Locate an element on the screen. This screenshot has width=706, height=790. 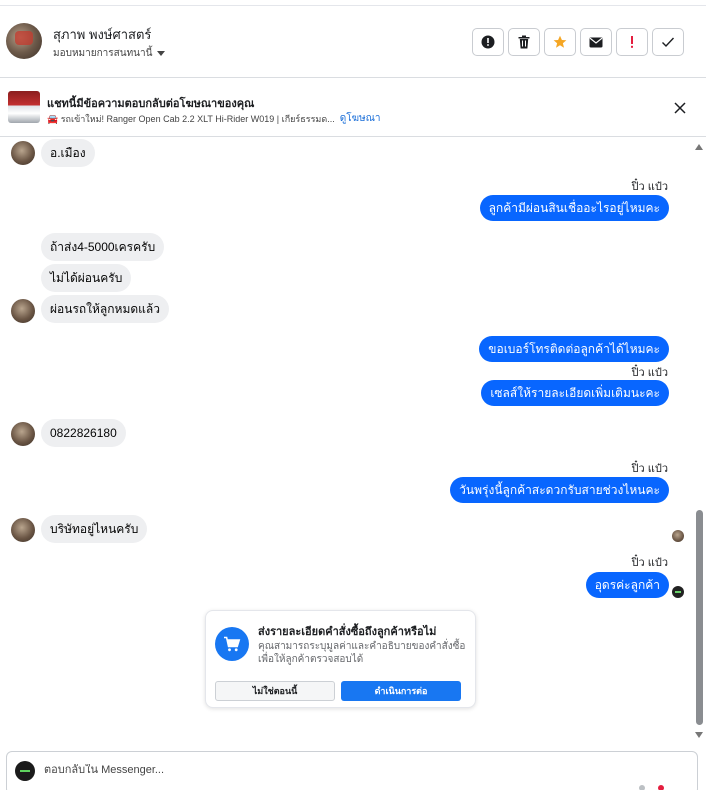
caret-down-icon is located at coordinates (161, 53).